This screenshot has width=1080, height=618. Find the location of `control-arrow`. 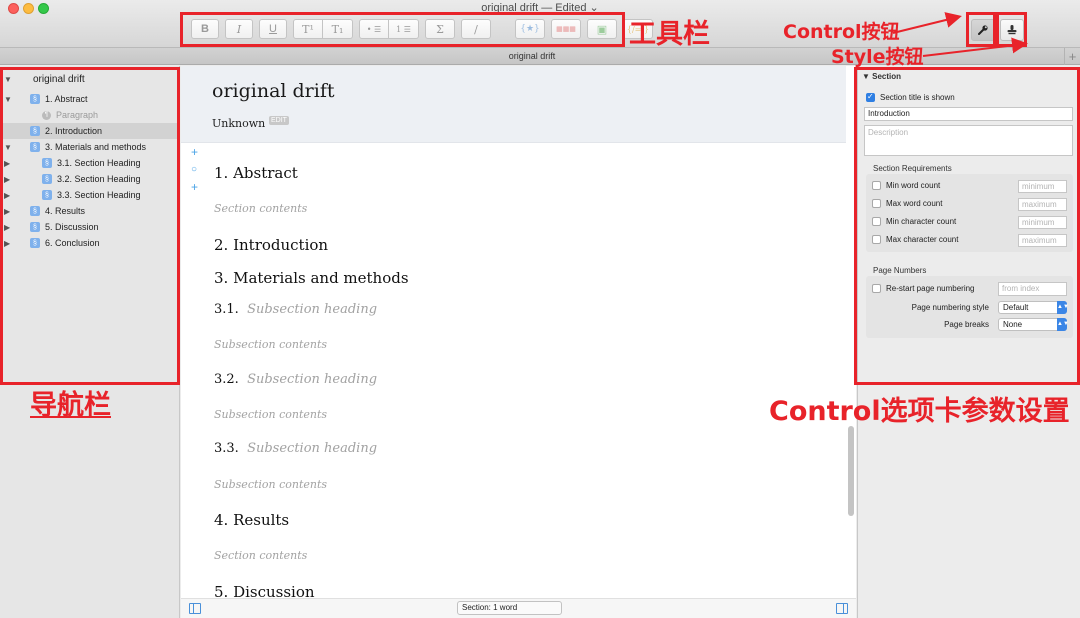

control-arrow is located at coordinates (927, 23).